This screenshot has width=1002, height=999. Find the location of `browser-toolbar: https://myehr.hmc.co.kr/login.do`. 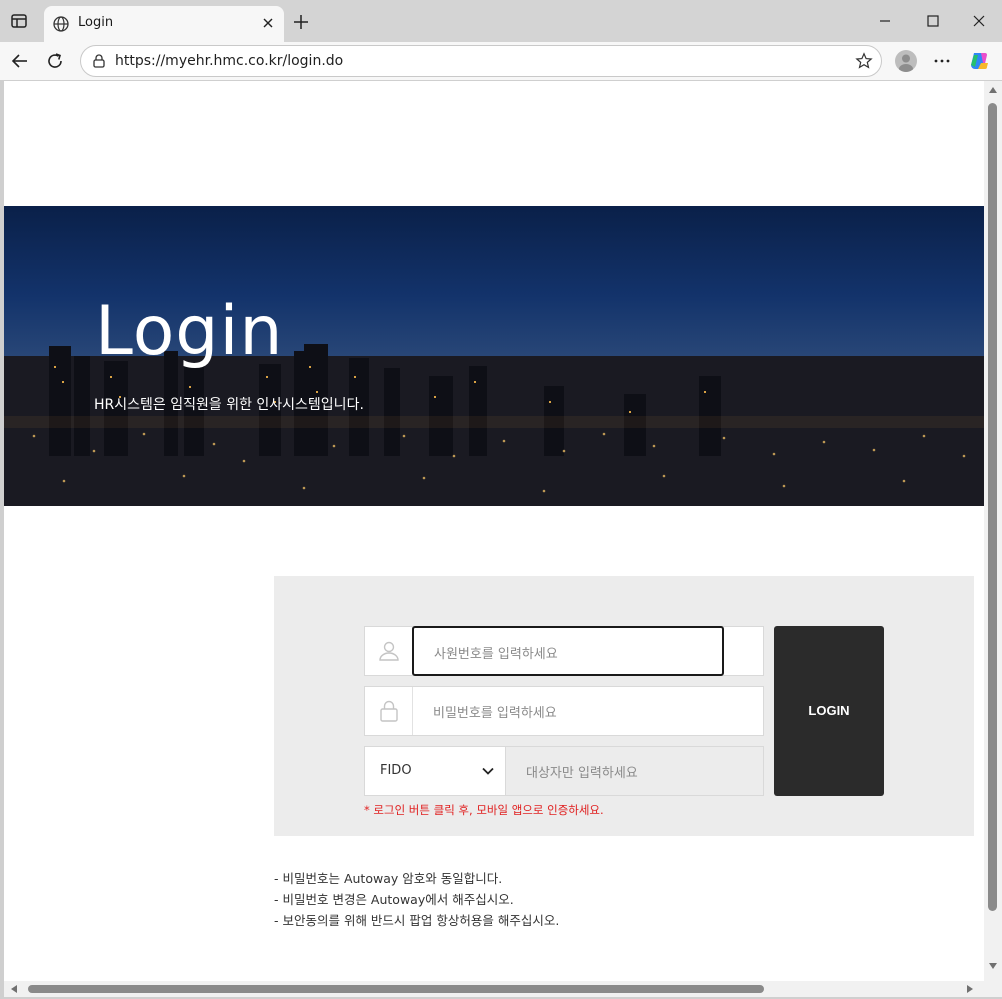

browser-toolbar: https://myehr.hmc.co.kr/login.do is located at coordinates (501, 61).